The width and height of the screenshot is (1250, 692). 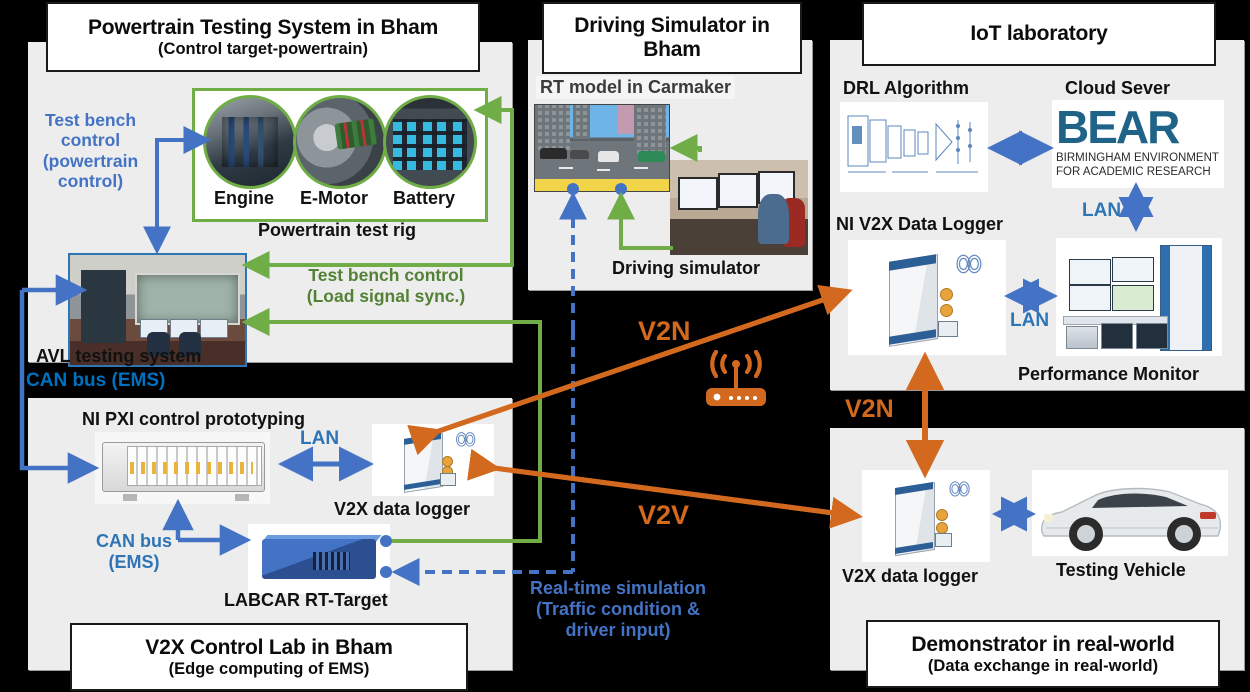 I want to click on v2x-lab-title-line2: (Edge computing of EMS), so click(x=269, y=668).